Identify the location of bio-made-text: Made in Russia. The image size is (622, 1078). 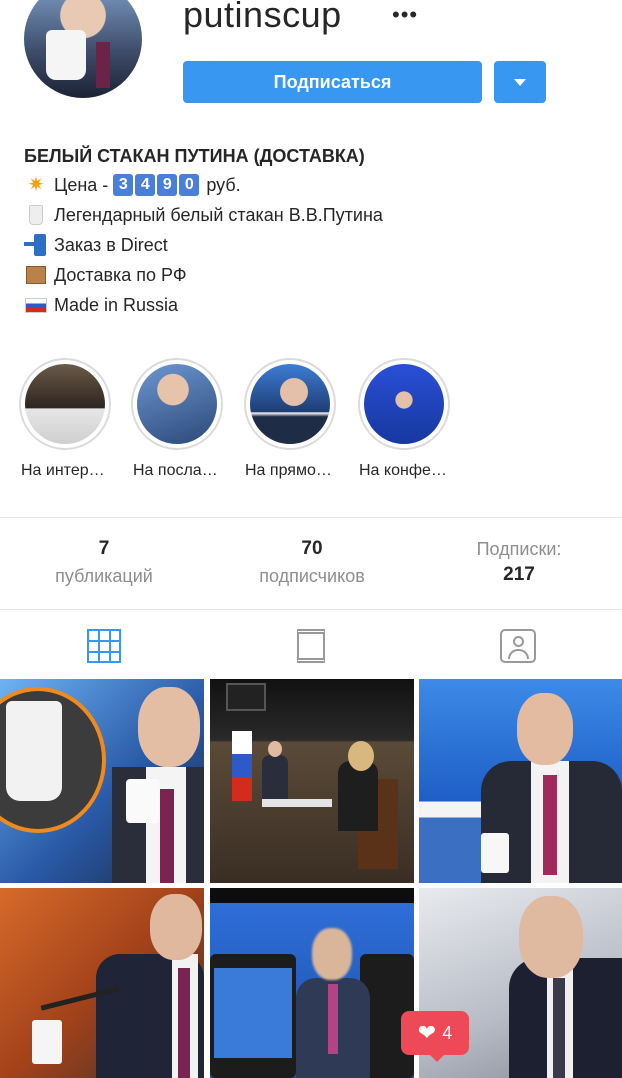
(116, 305).